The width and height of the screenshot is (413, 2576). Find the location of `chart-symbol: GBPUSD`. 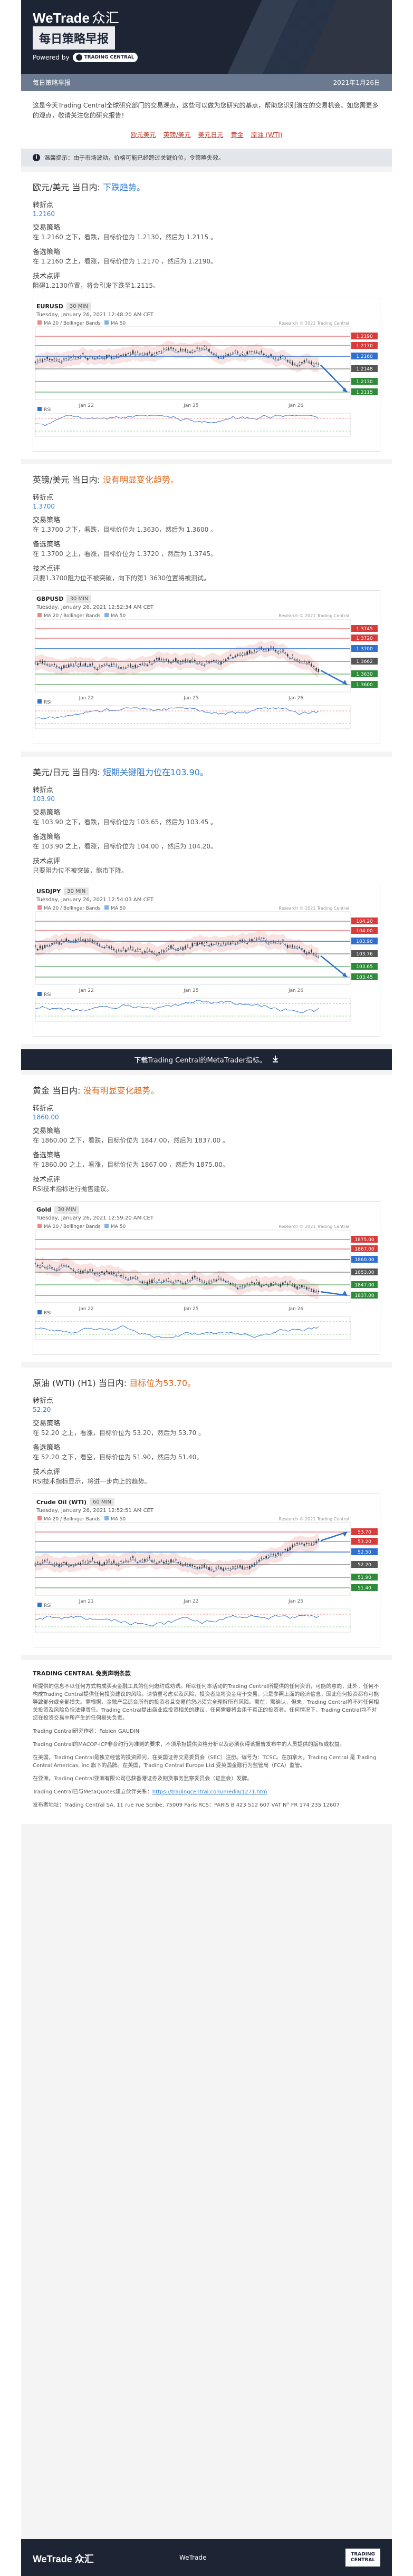

chart-symbol: GBPUSD is located at coordinates (50, 599).